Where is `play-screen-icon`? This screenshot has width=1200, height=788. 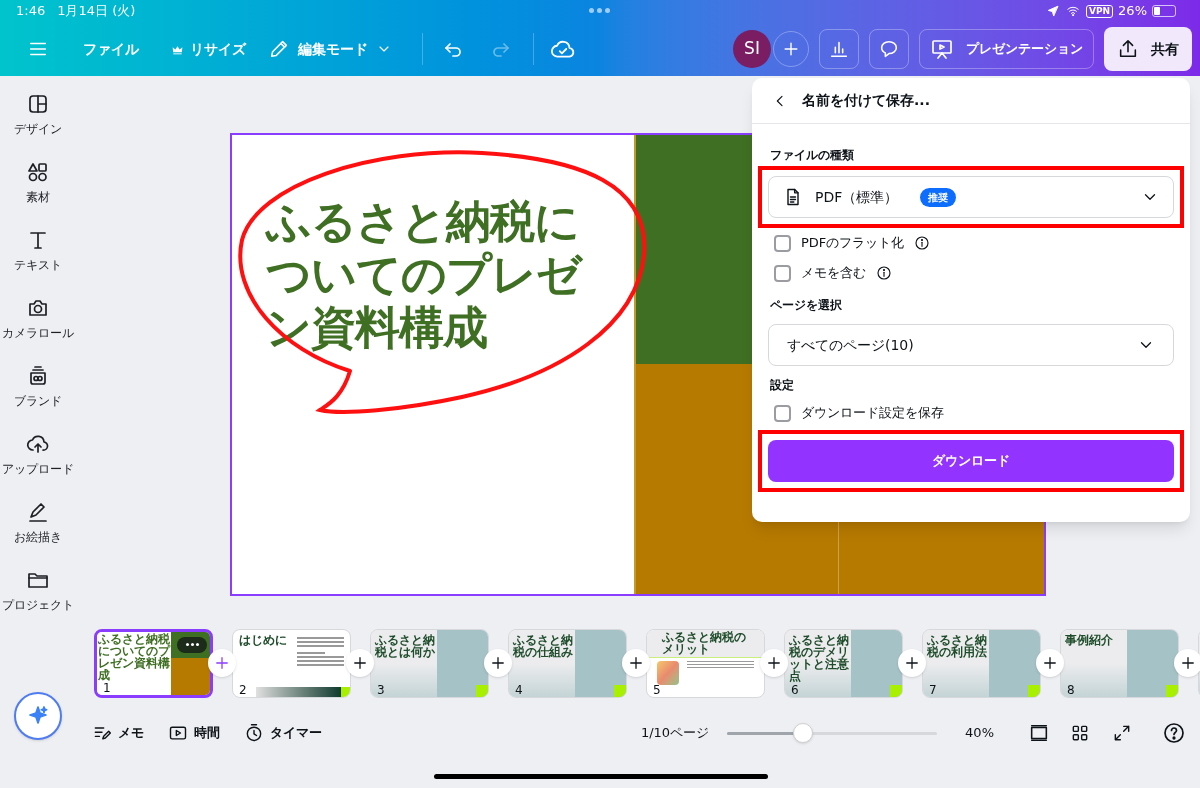
play-screen-icon is located at coordinates (178, 733).